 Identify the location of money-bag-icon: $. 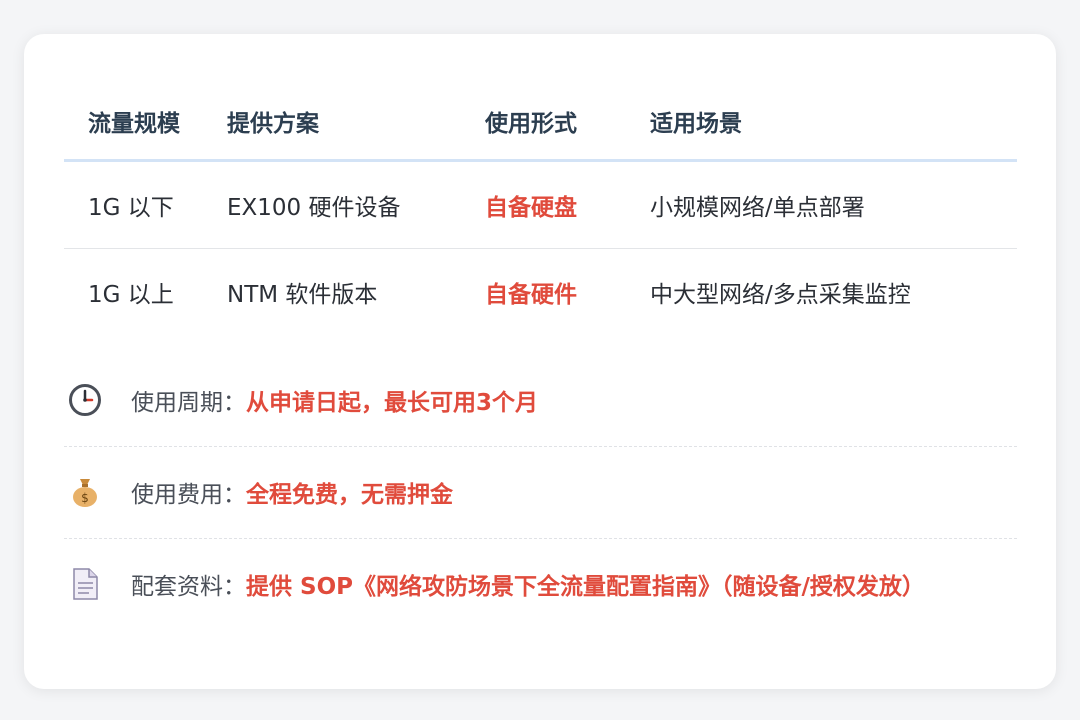
(85, 492).